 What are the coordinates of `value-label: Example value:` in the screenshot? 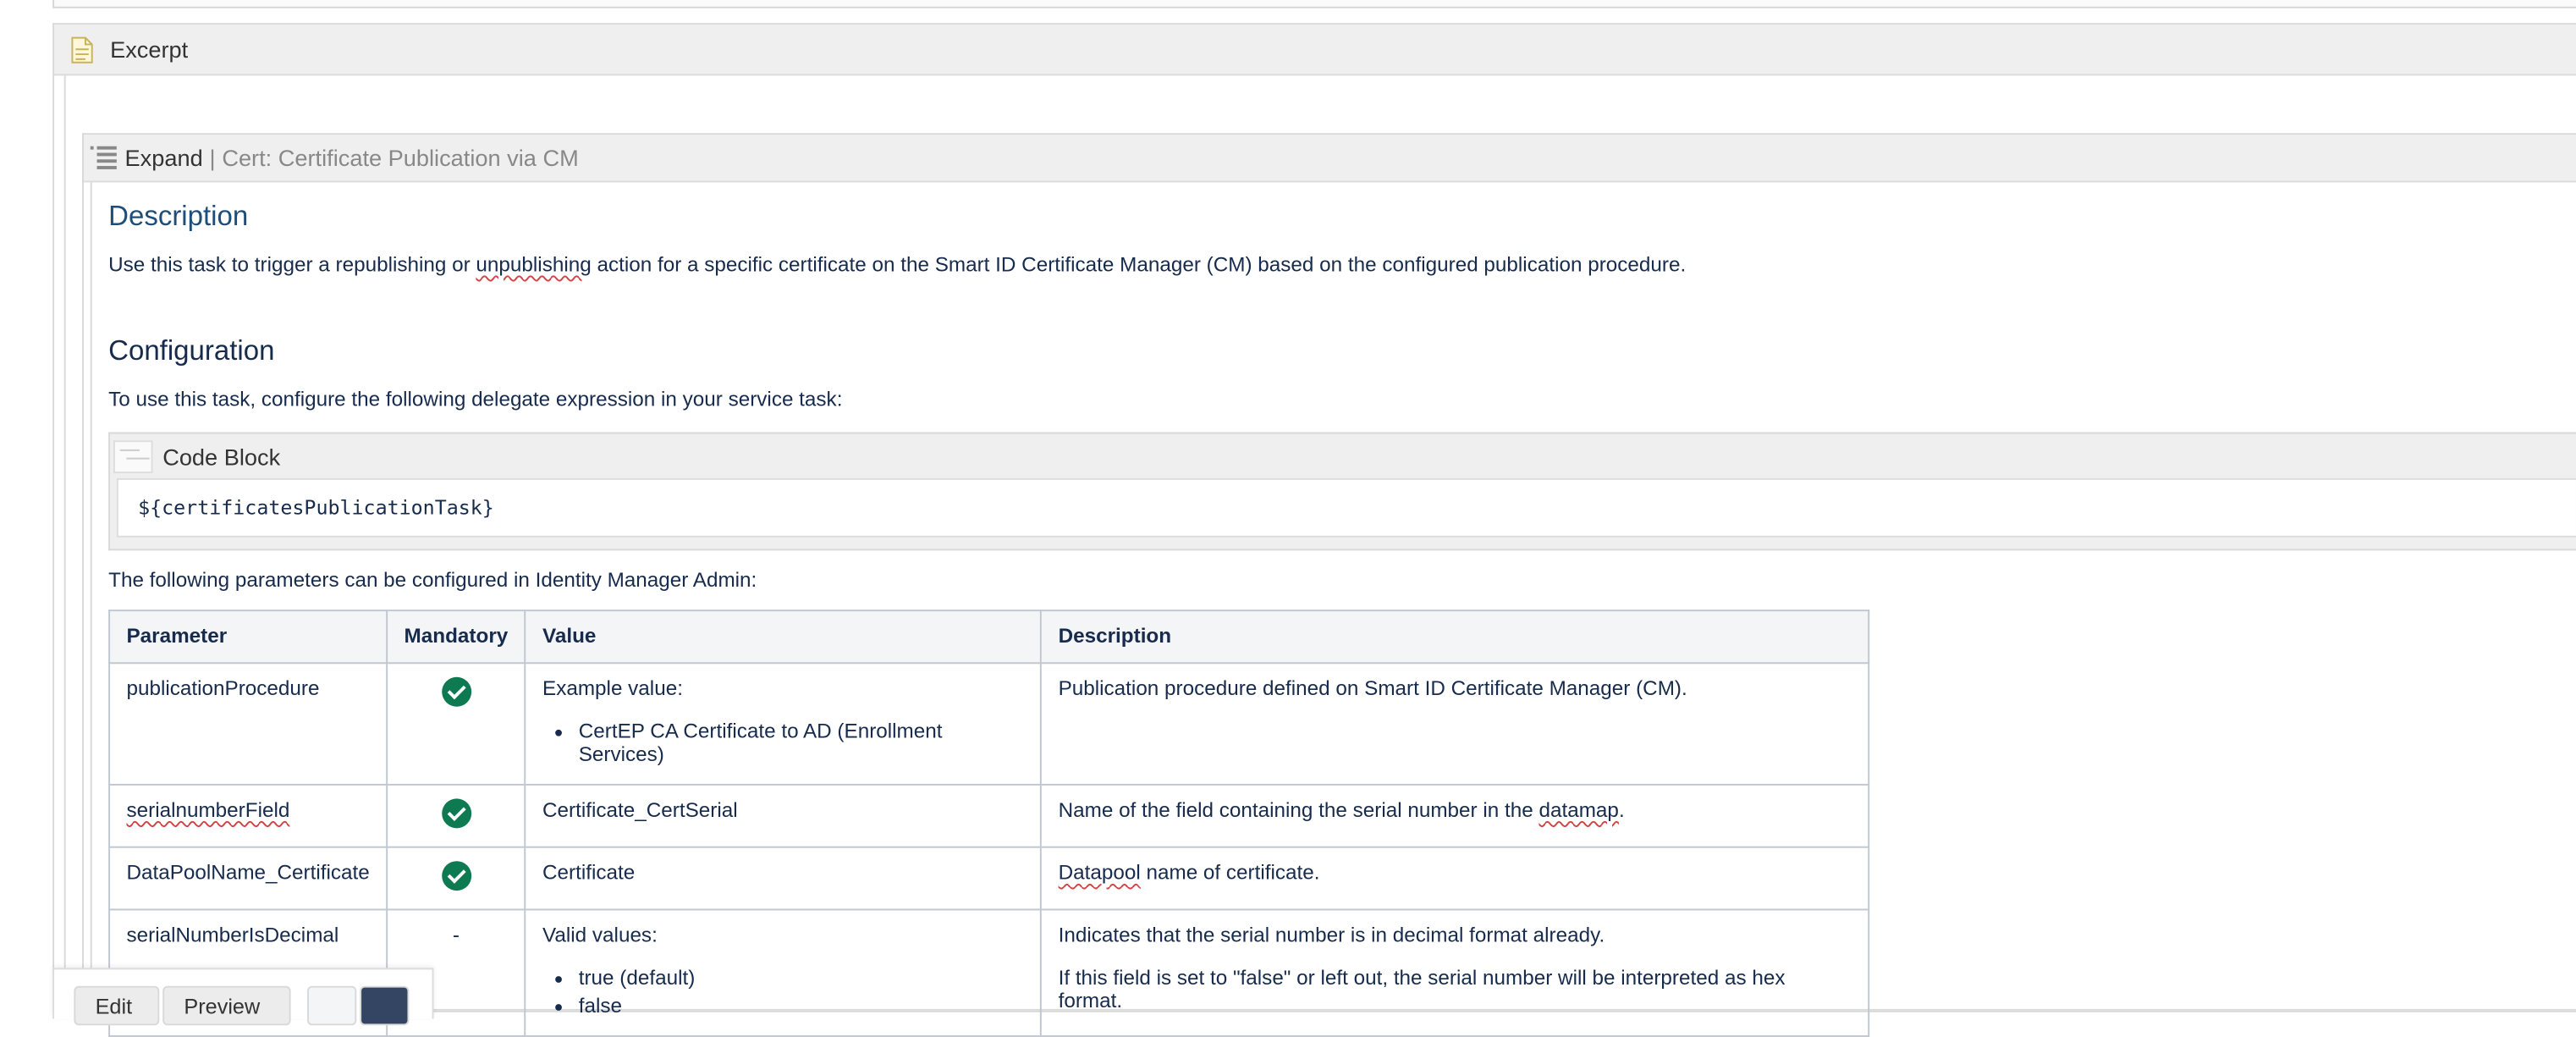 It's located at (612, 688).